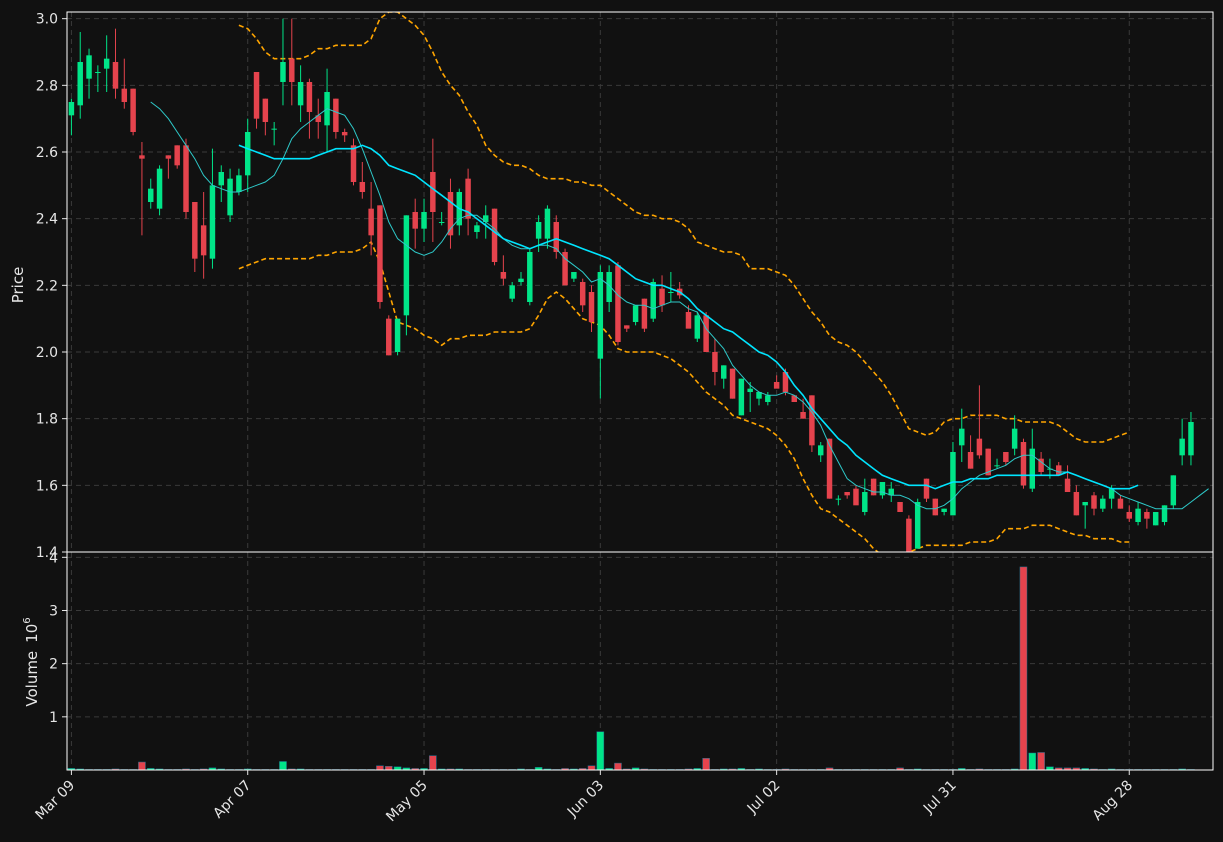 This screenshot has height=842, width=1223. I want to click on volume-tick-label: 3, so click(53, 611).